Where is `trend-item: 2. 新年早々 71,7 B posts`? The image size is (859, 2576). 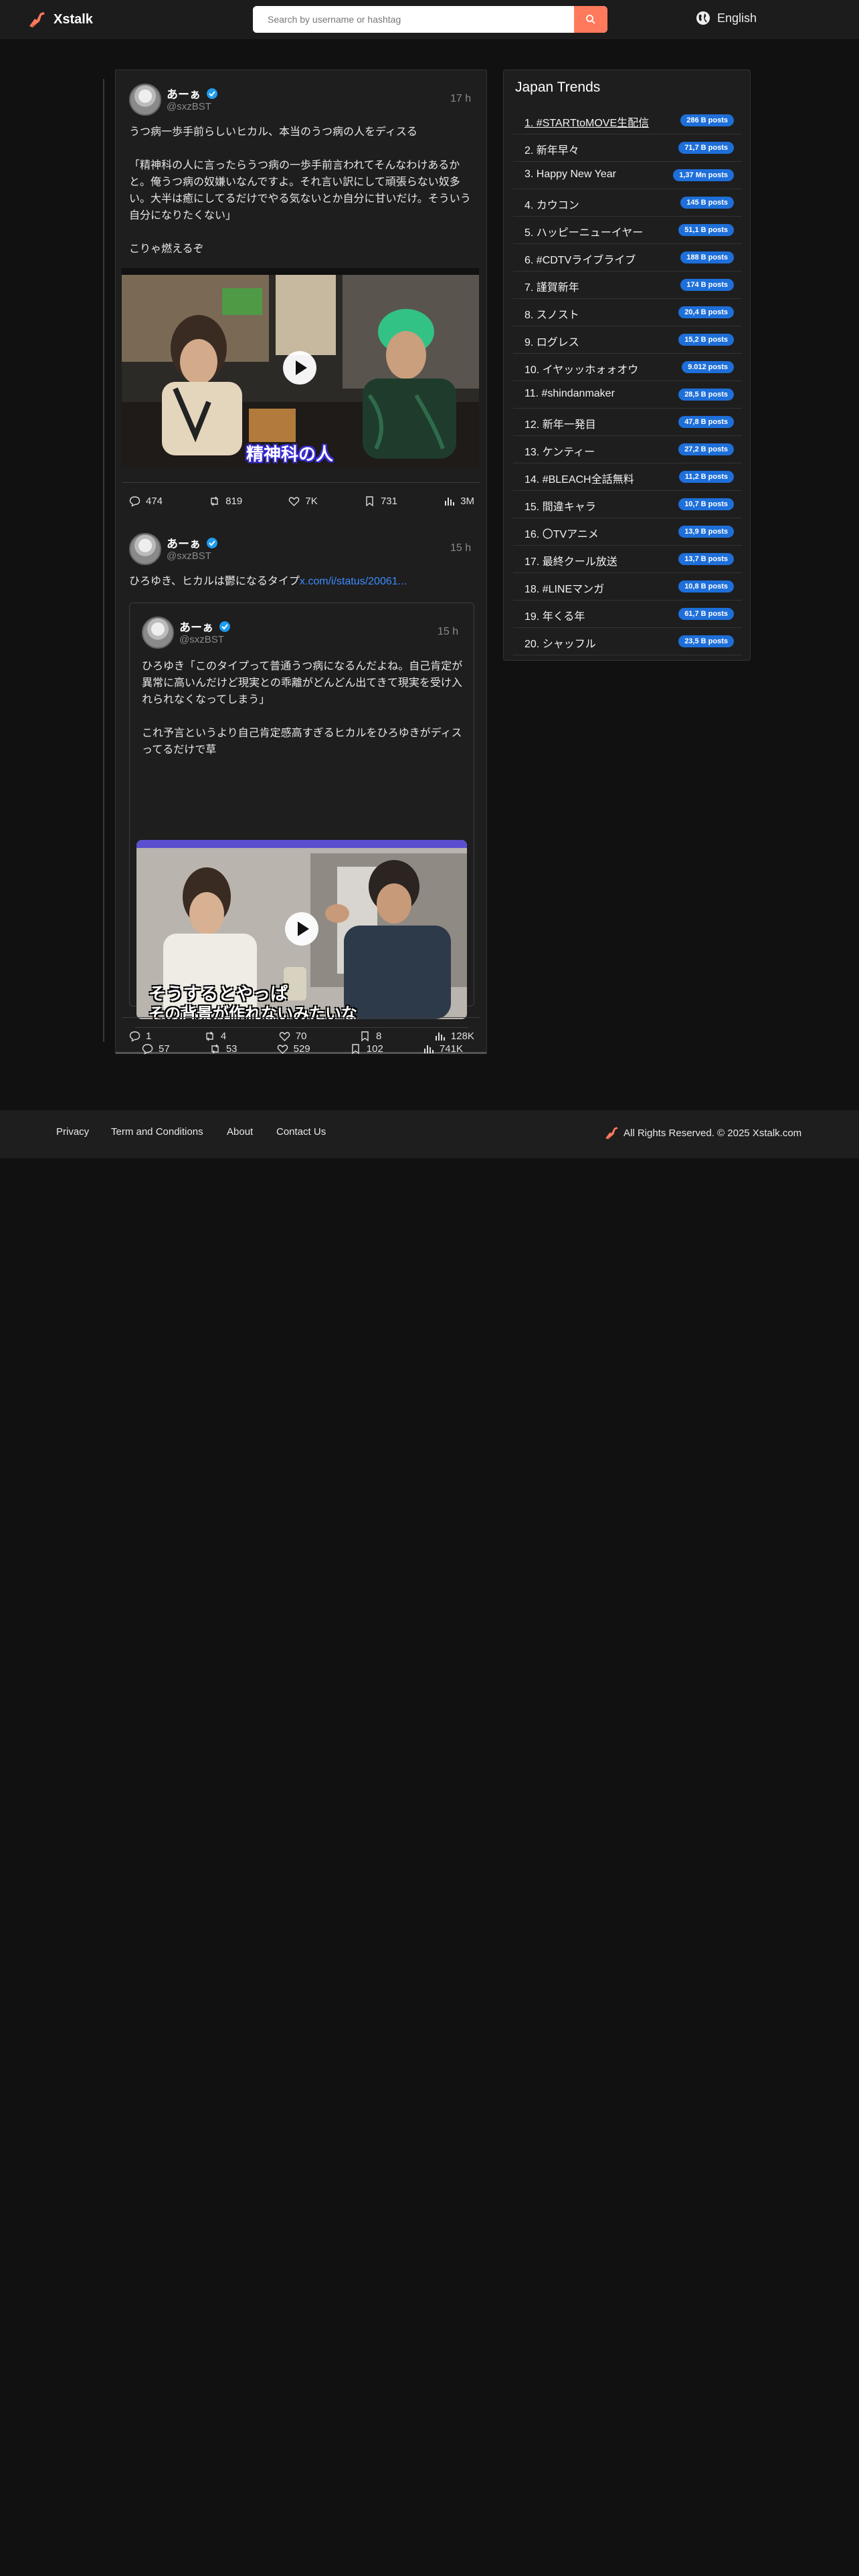
trend-item: 2. 新年早々 71,7 B posts is located at coordinates (627, 148).